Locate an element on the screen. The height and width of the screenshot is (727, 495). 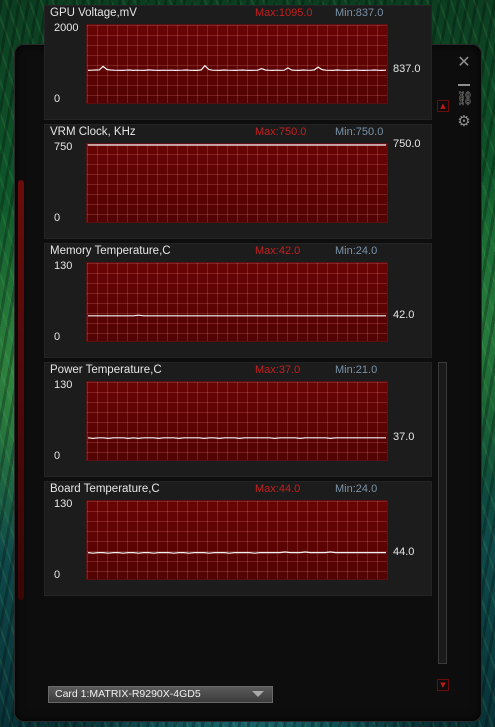
max-value: Max:1095.0 is located at coordinates (284, 13).